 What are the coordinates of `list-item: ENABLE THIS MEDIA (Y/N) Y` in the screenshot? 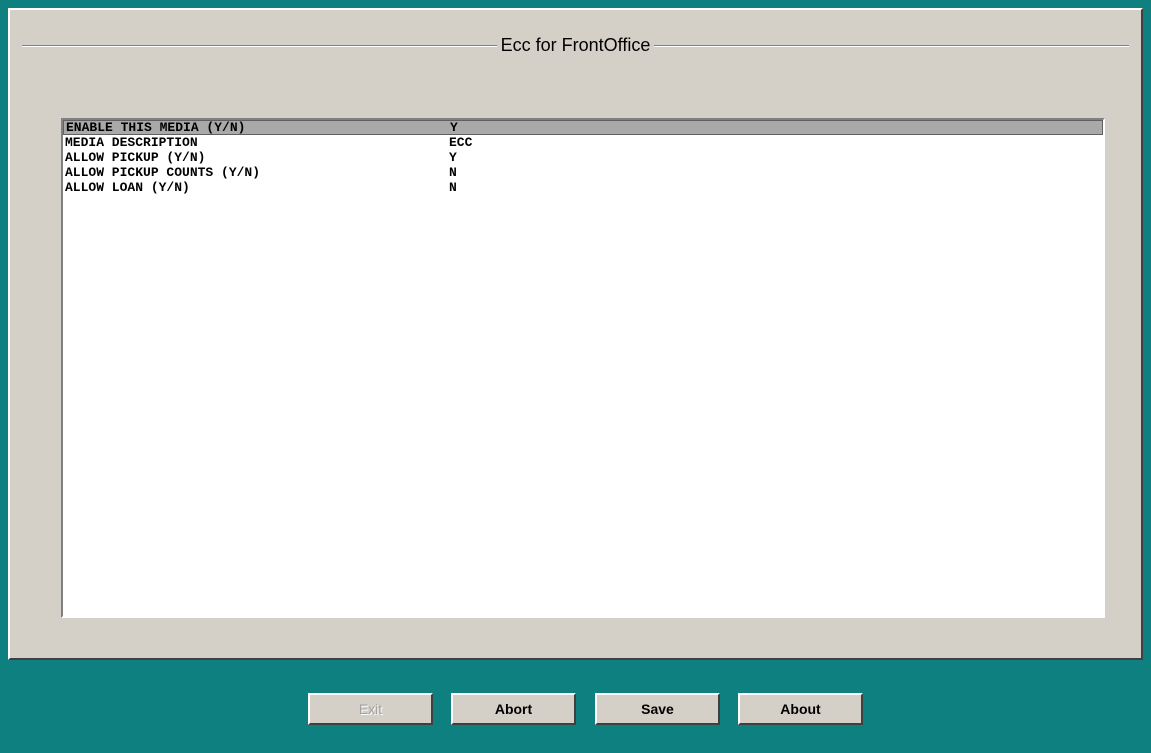 It's located at (583, 127).